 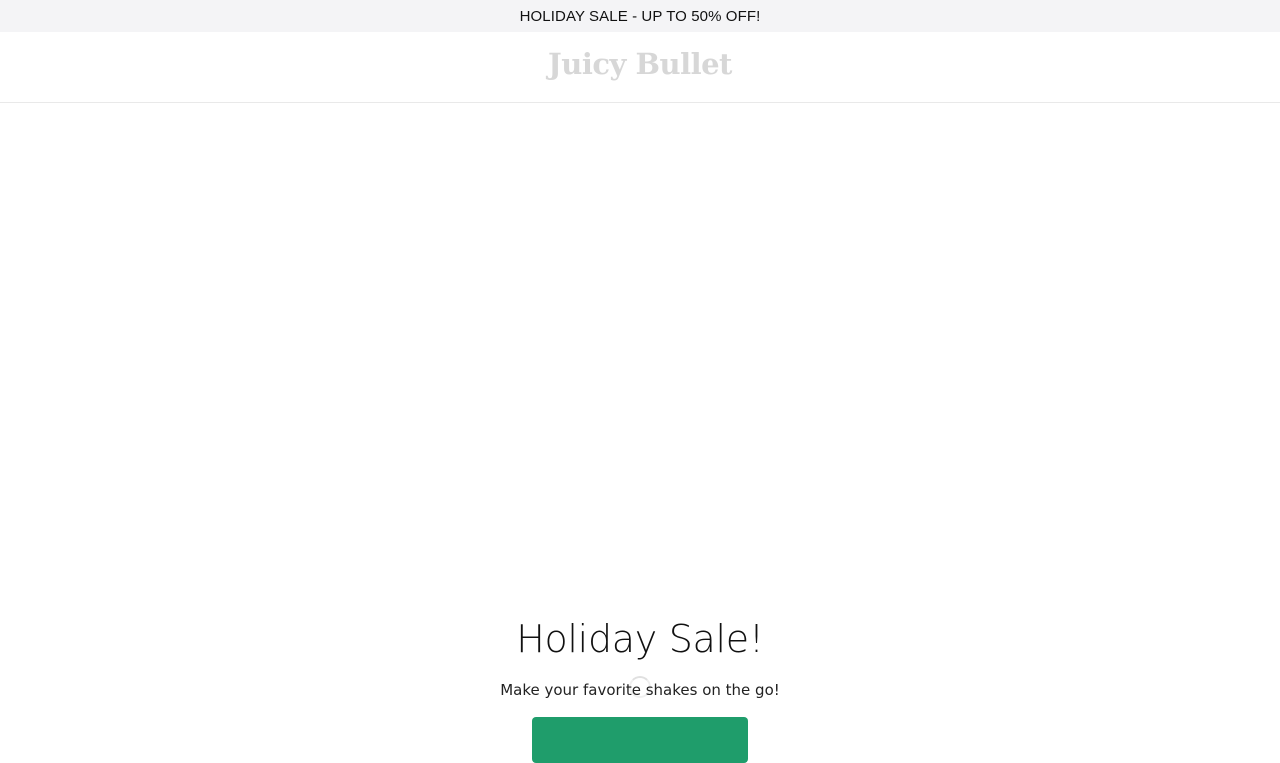 What do you see at coordinates (640, 740) in the screenshot?
I see `hero-cta-button` at bounding box center [640, 740].